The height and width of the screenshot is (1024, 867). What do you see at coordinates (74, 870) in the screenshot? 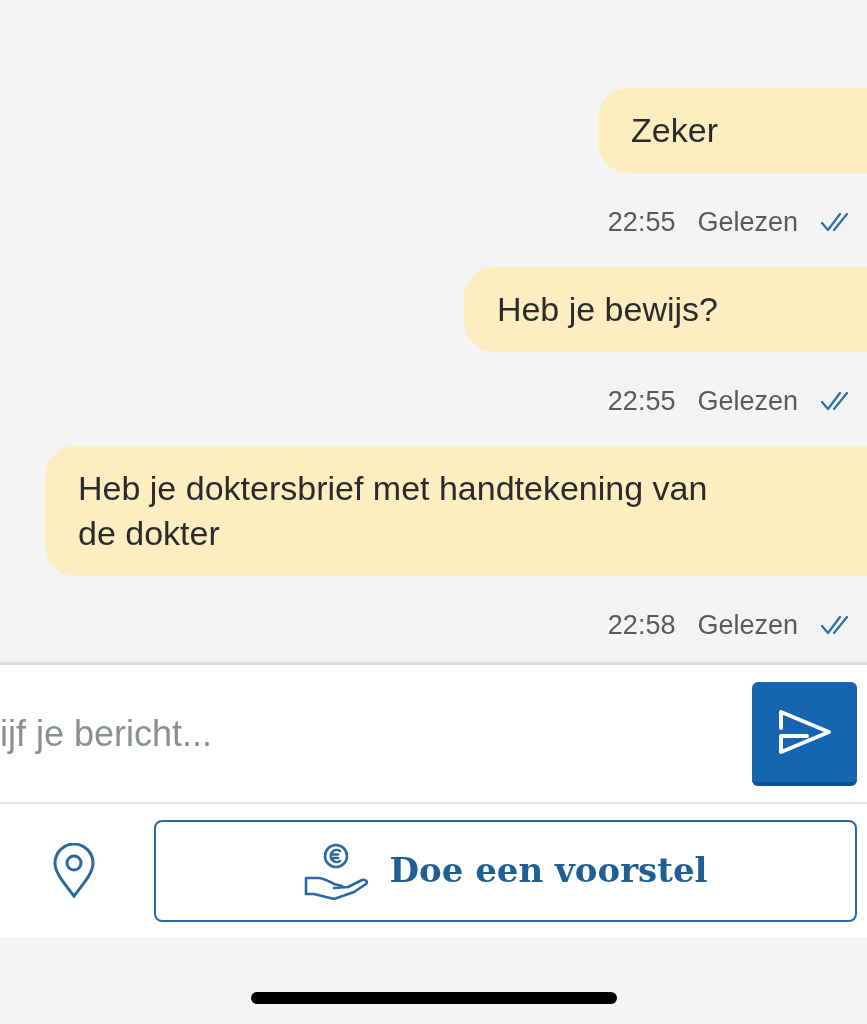
I see `location-pin-icon` at bounding box center [74, 870].